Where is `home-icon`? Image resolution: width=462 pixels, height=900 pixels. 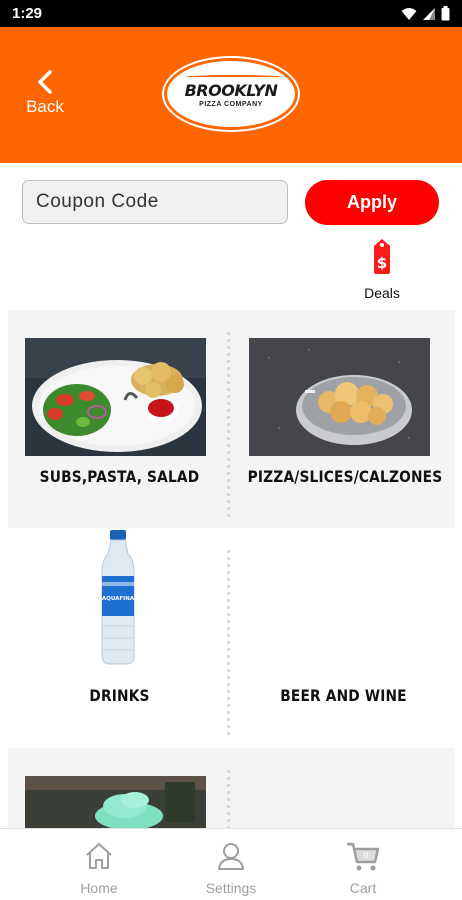
home-icon is located at coordinates (99, 856).